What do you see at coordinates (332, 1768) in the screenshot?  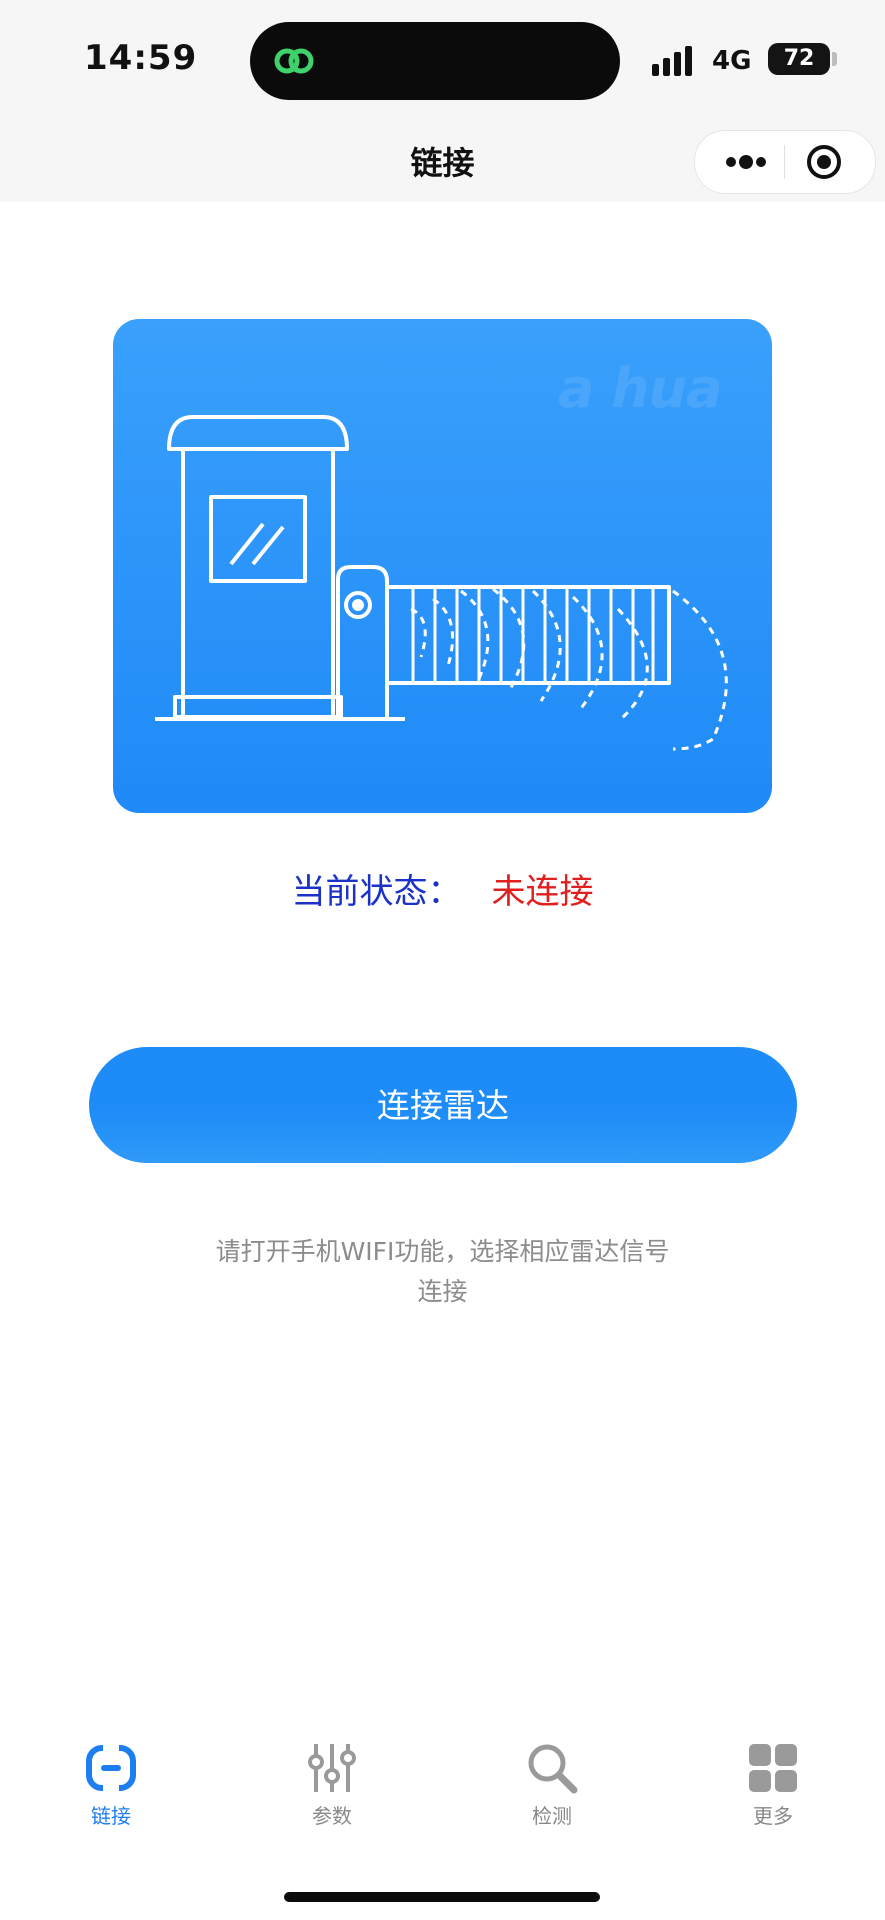 I see `sliders-icon` at bounding box center [332, 1768].